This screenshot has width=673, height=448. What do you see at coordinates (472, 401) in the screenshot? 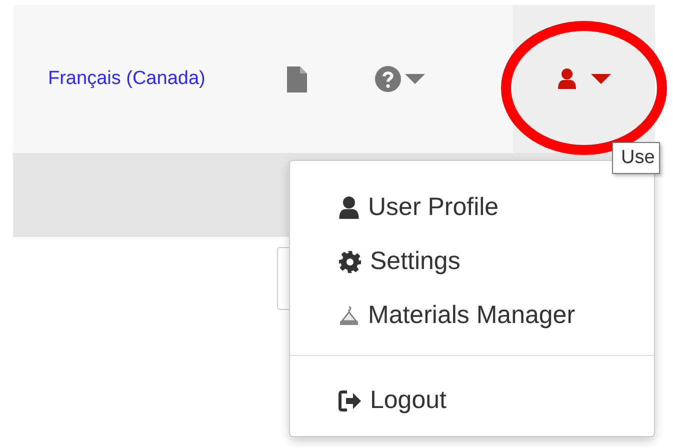
I see `menu-item: Logout` at bounding box center [472, 401].